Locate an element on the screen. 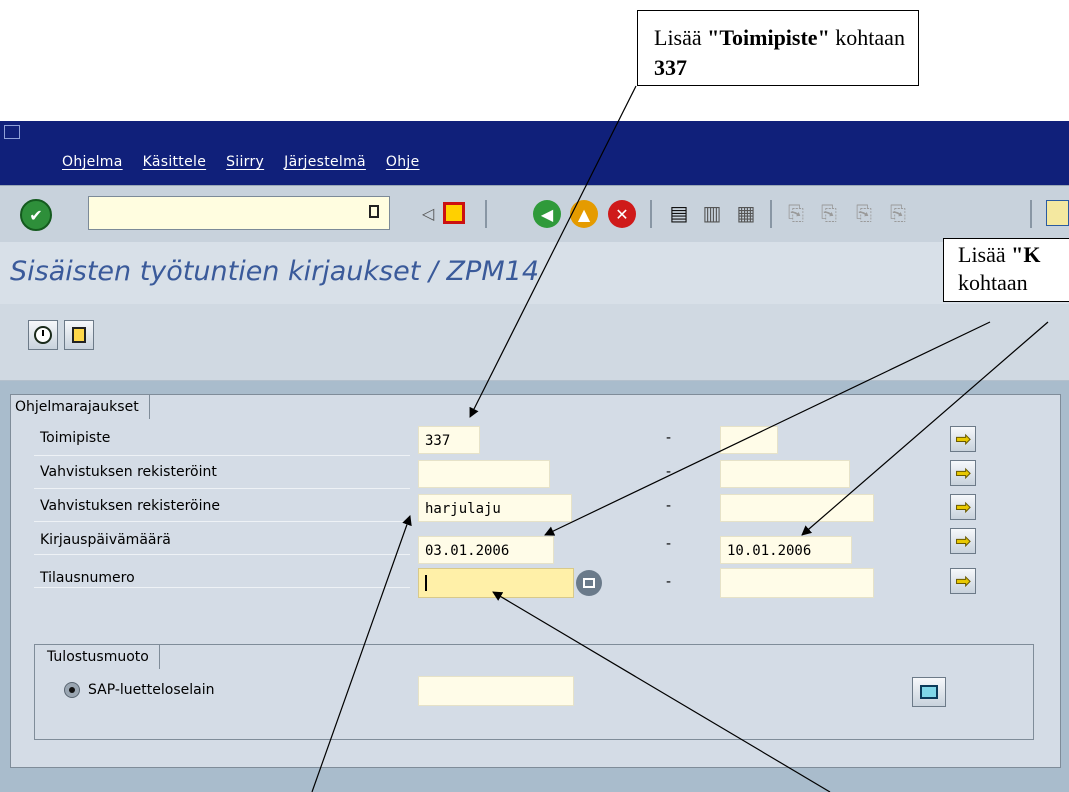 This screenshot has height=792, width=1069. exit-icon: ▲ is located at coordinates (584, 214).